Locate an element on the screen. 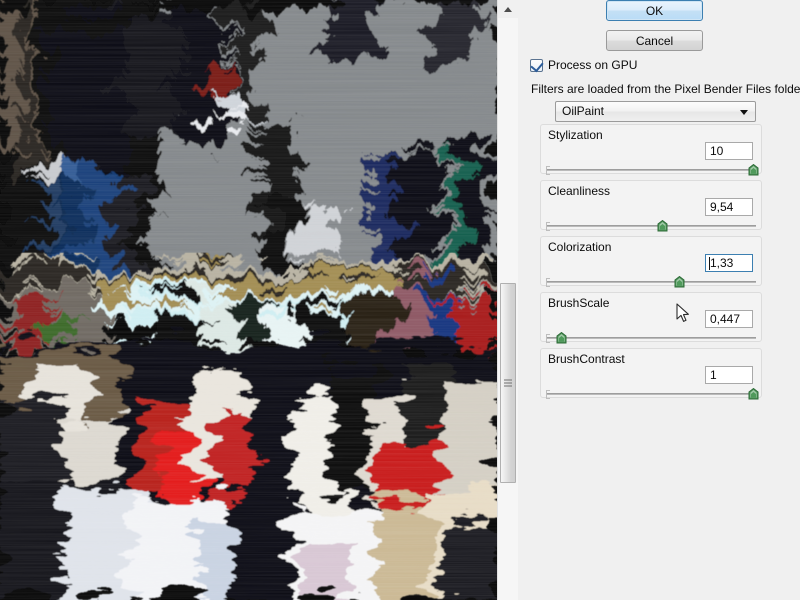 This screenshot has width=800, height=600. process-on-gpu-label: Process on GPU is located at coordinates (593, 65).